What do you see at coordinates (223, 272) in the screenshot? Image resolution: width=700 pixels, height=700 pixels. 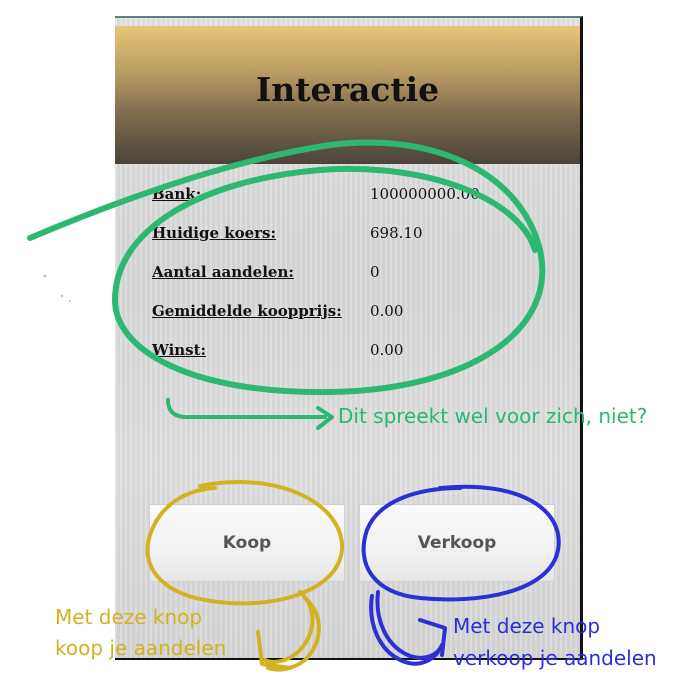 I see `stat-label-share-count: Aantal aandelen:` at bounding box center [223, 272].